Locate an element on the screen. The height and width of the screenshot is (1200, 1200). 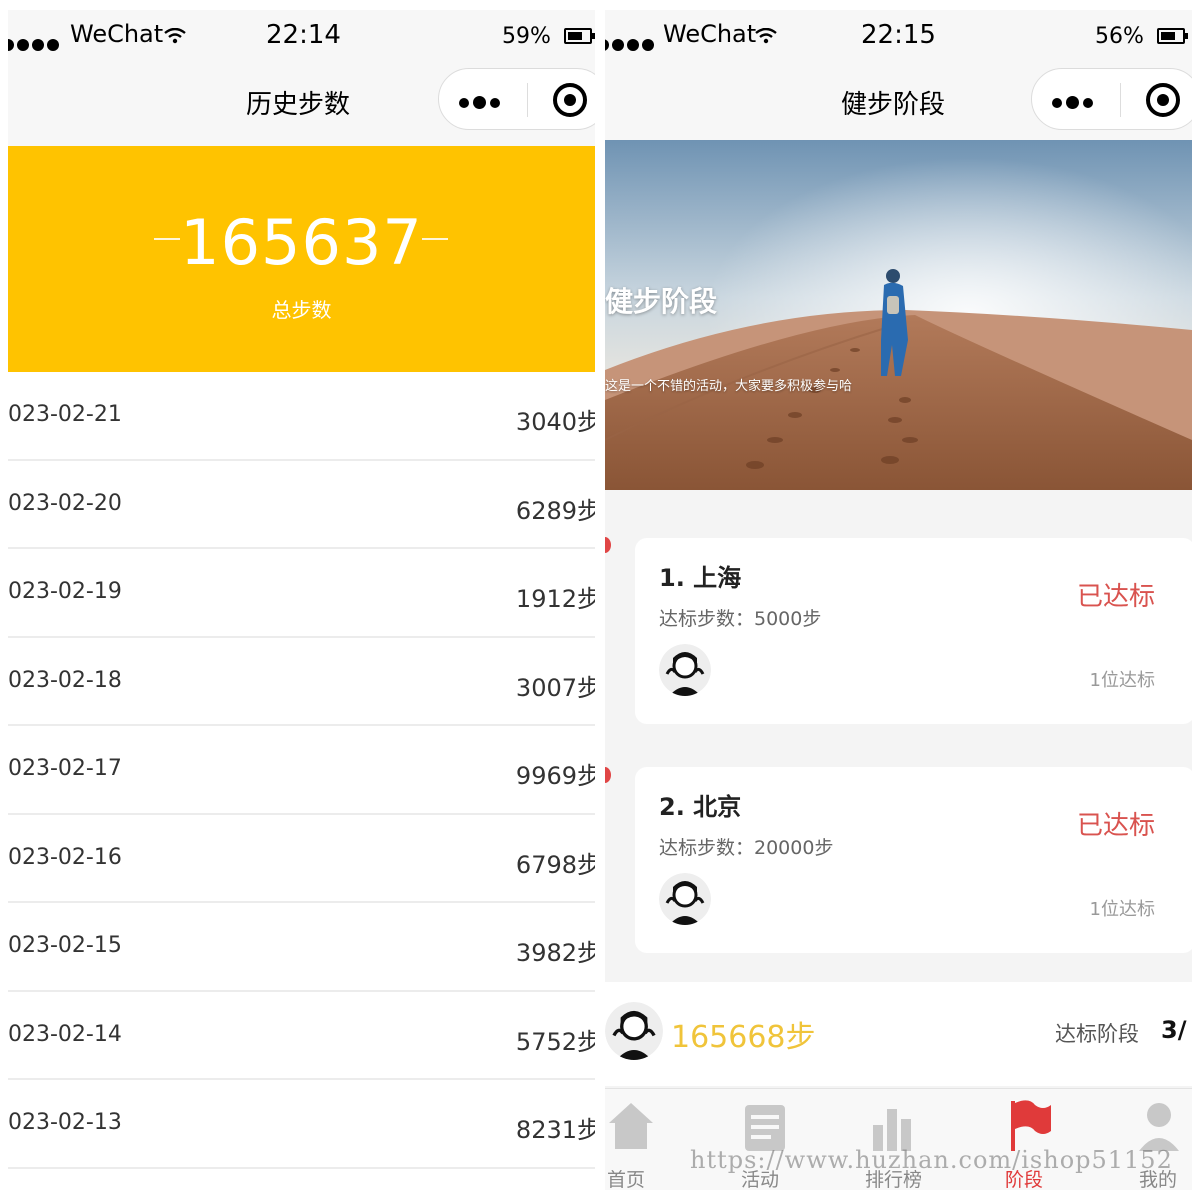
hero-banner: 健步阶段 这是一个不错的活动，大家要多积极参与哈 is located at coordinates (898, 315).